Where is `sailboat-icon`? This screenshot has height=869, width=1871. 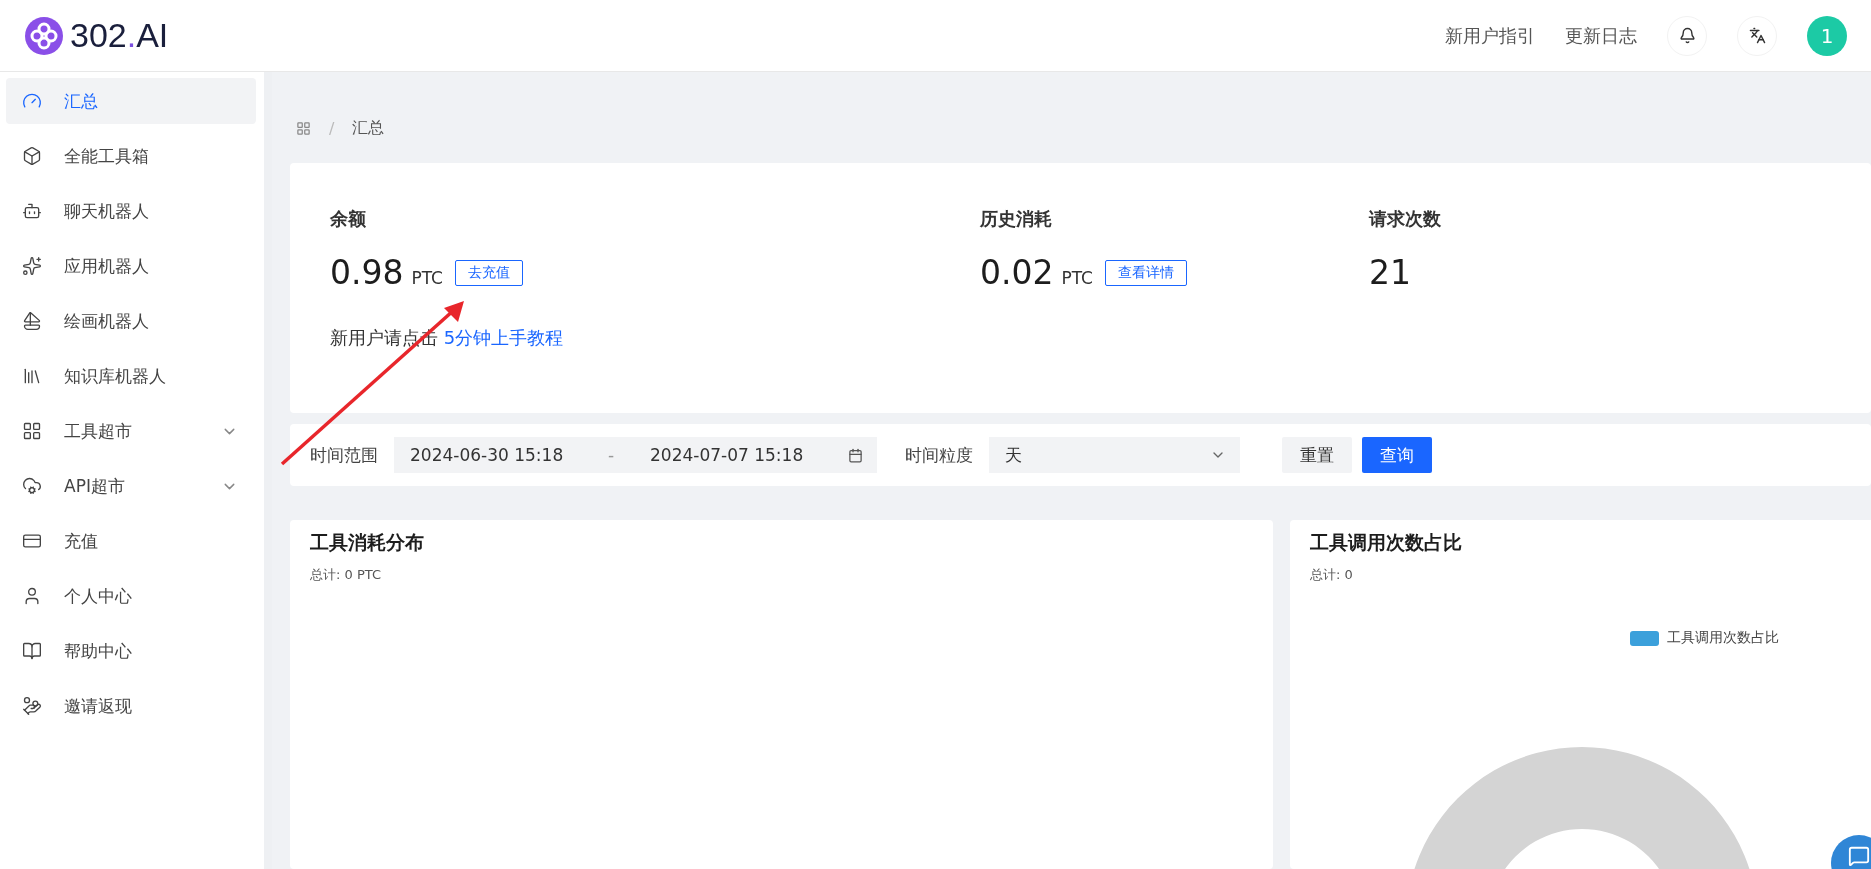
sailboat-icon is located at coordinates (32, 321).